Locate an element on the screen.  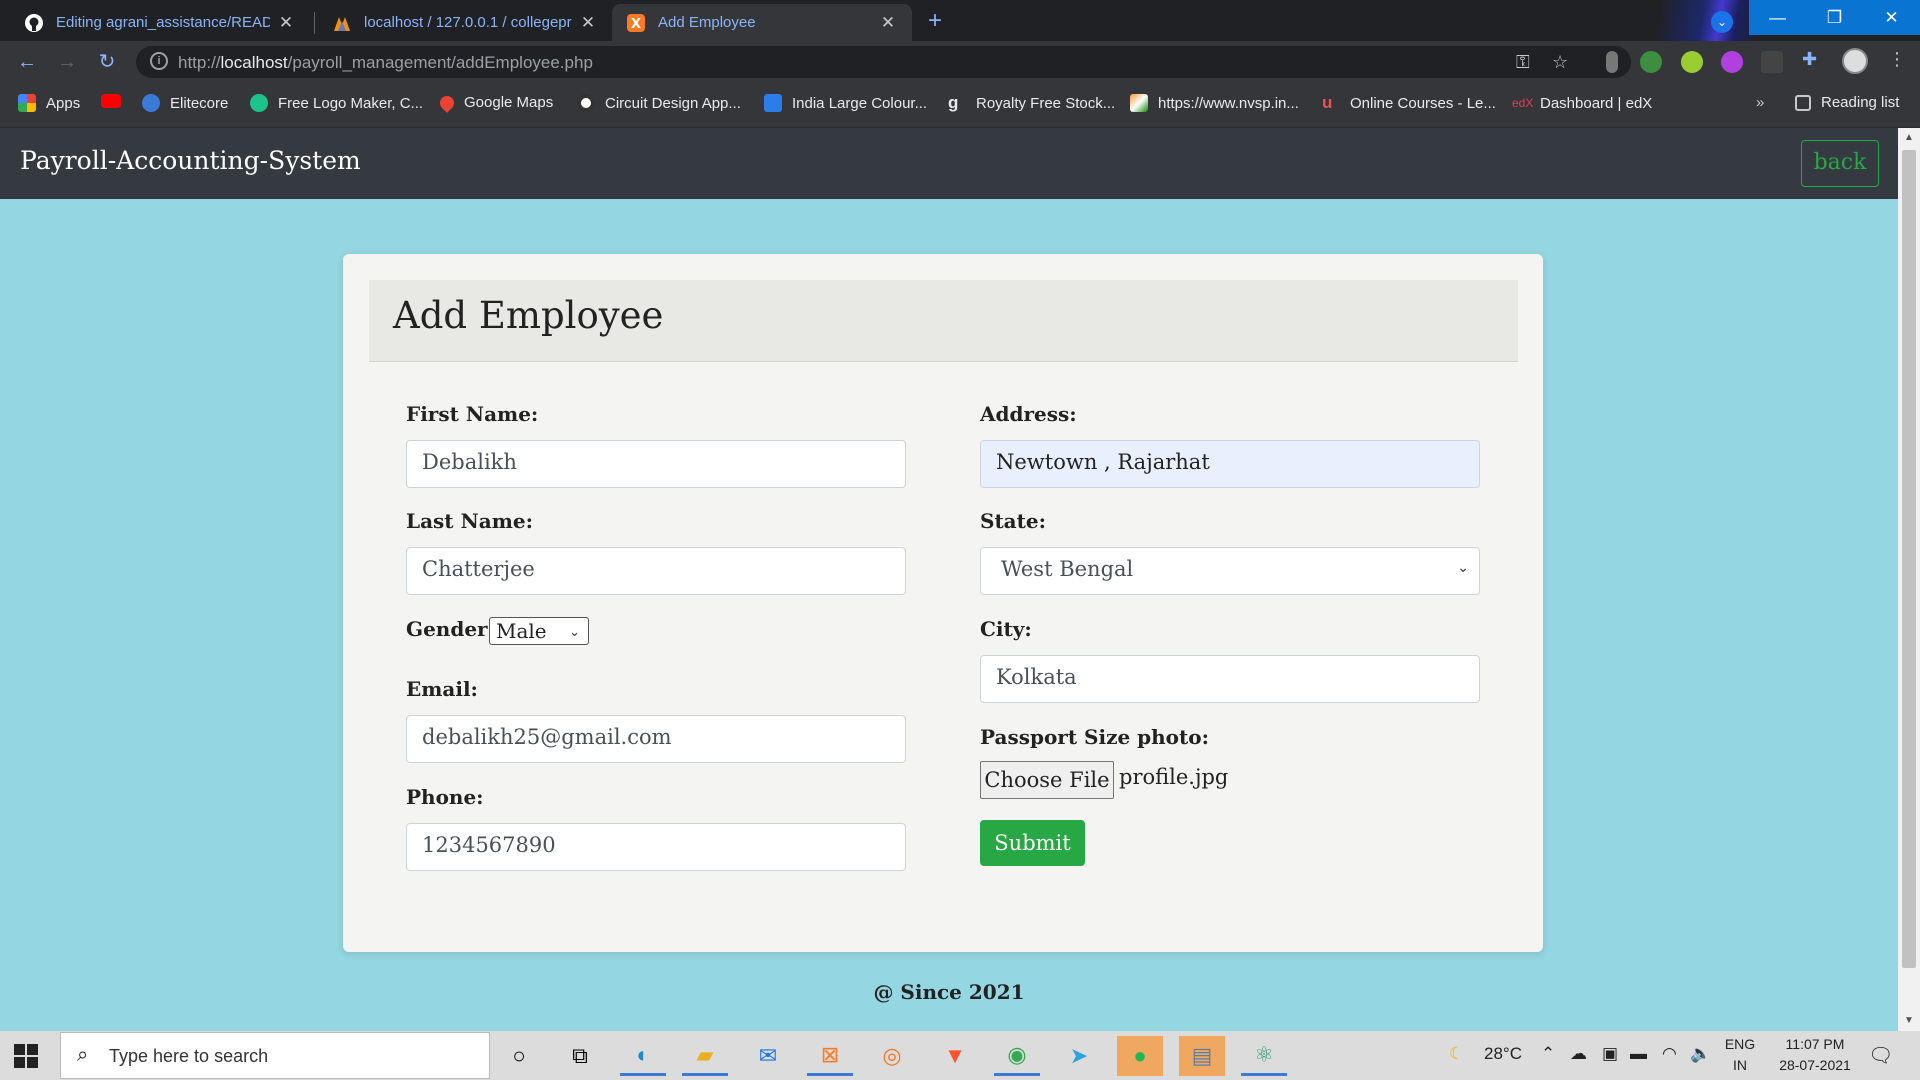
page-title: Add Employee is located at coordinates (528, 315).